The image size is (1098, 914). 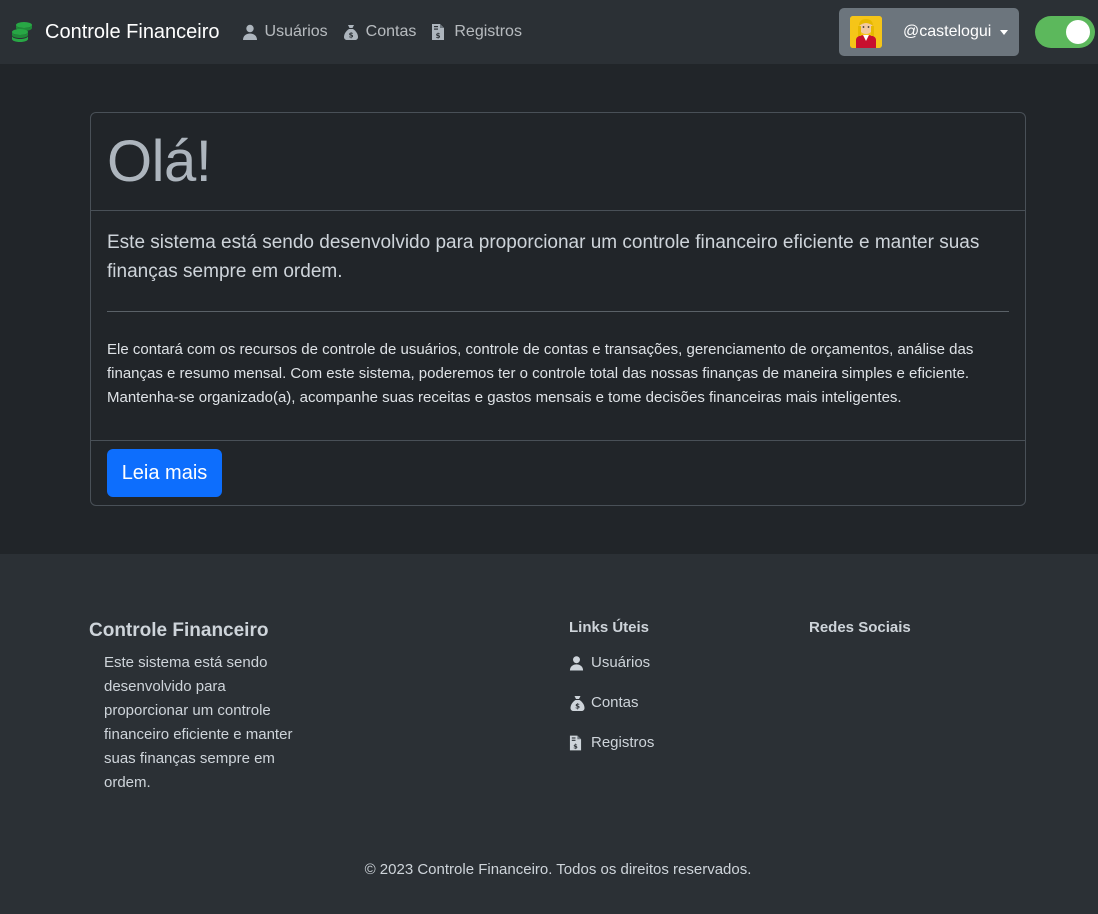 I want to click on user-dropdown-button: @castelogui, so click(x=929, y=32).